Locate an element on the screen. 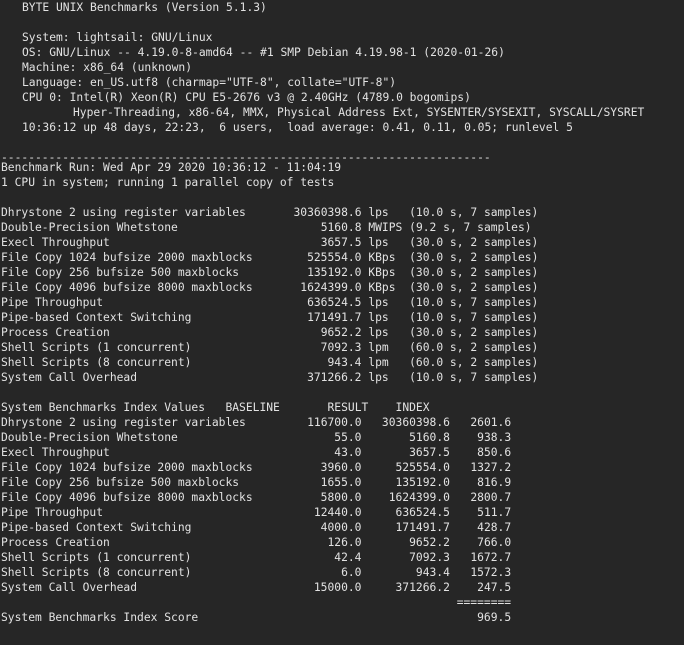 The image size is (684, 645). index-row-result: 371266.2 is located at coordinates (422, 587).